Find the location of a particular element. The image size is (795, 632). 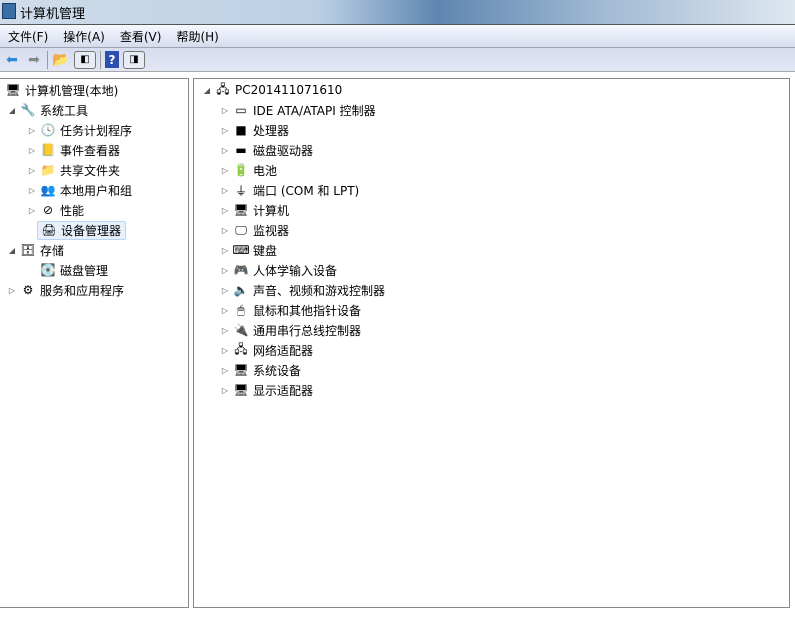

menu-file: 文件(F) is located at coordinates (27, 36).